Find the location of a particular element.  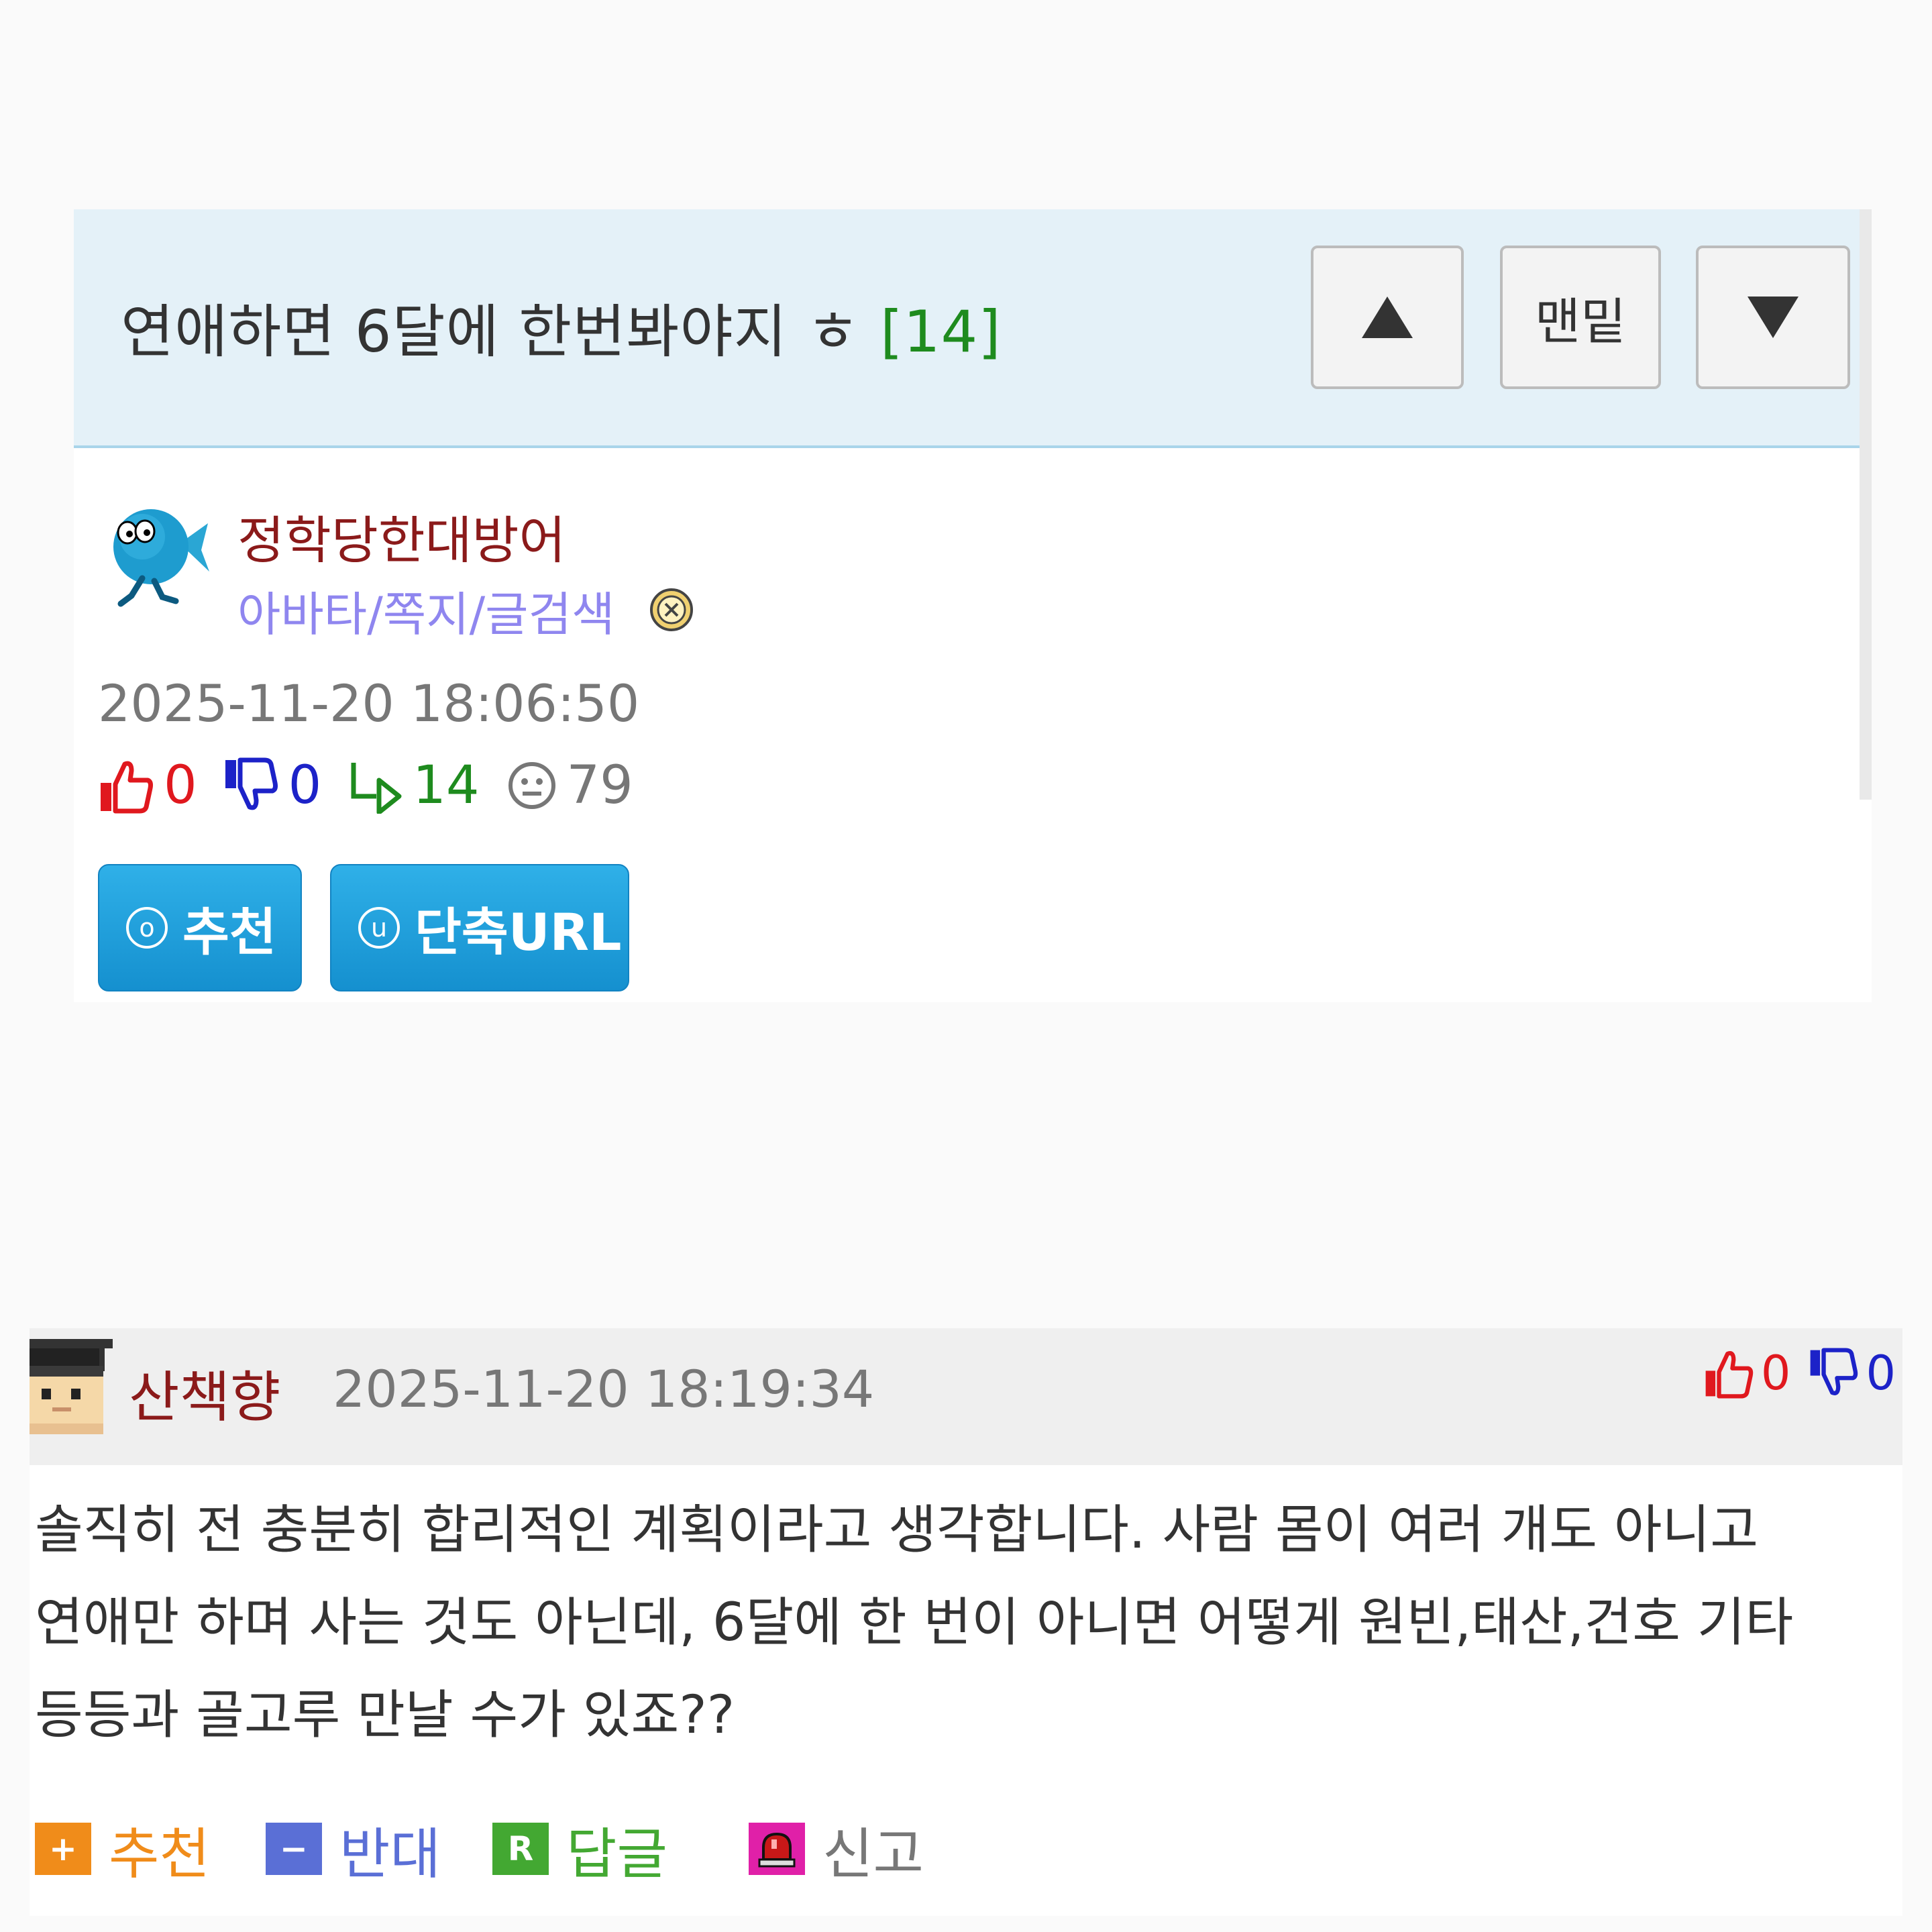

comment-author: 산책향 is located at coordinates (204, 1392).